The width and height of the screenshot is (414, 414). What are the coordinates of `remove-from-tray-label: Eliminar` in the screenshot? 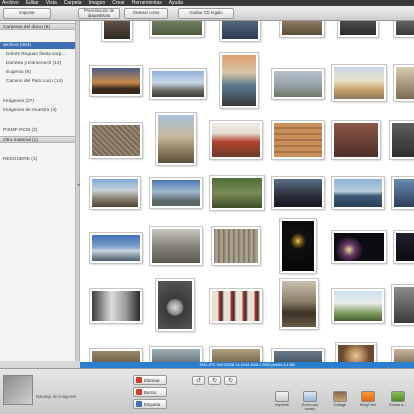 It's located at (152, 380).